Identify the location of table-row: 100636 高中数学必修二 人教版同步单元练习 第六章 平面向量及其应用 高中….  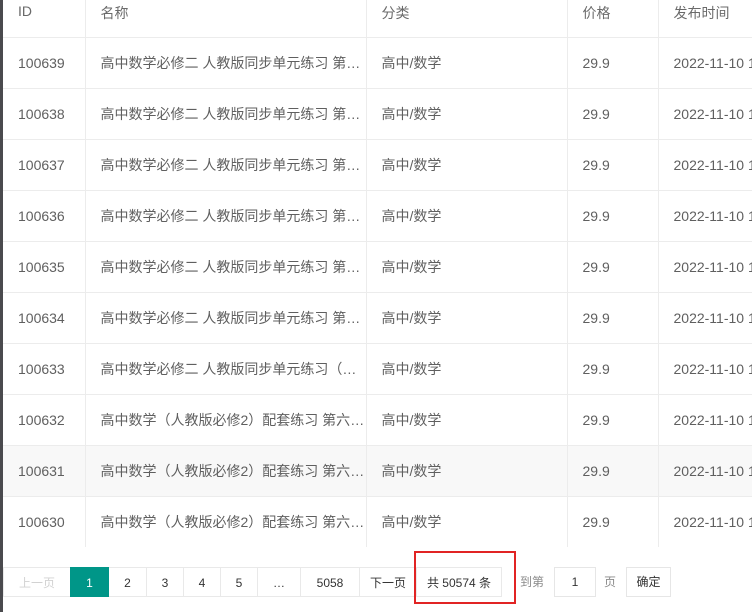
(377, 216).